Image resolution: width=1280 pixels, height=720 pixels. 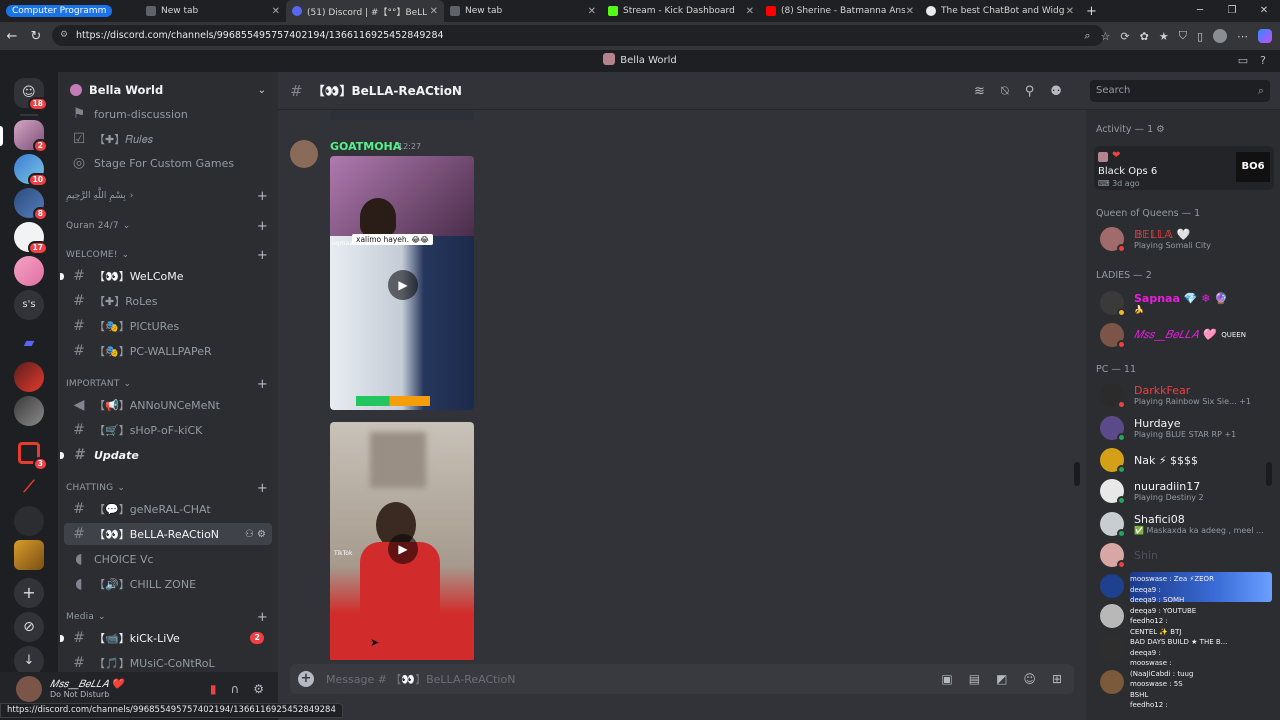 I want to click on member-mss-bella: 𝑀𝑠𝑠__𝐵𝑒𝐿𝐿𝐴 🩷 QUEEN, so click(x=1188, y=335).